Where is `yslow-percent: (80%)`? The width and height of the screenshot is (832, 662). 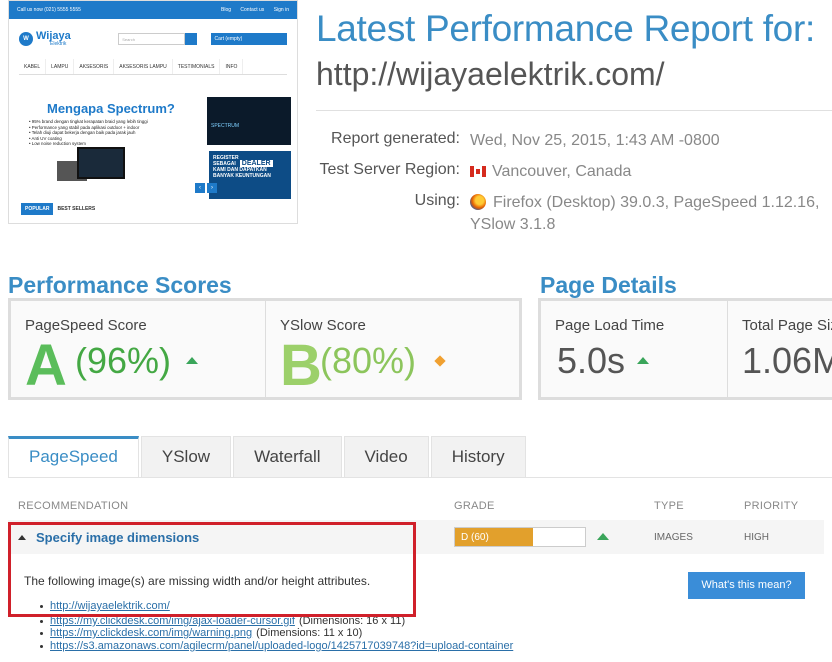 yslow-percent: (80%) is located at coordinates (368, 360).